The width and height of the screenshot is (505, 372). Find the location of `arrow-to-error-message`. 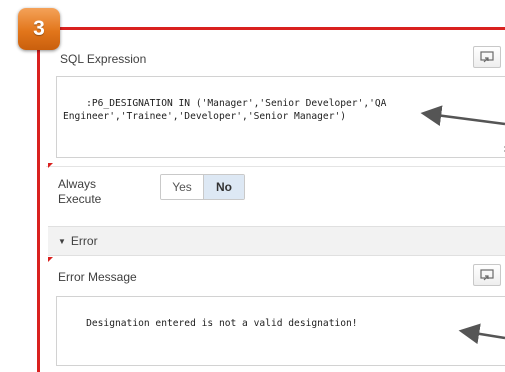

arrow-to-error-message is located at coordinates (481, 334).